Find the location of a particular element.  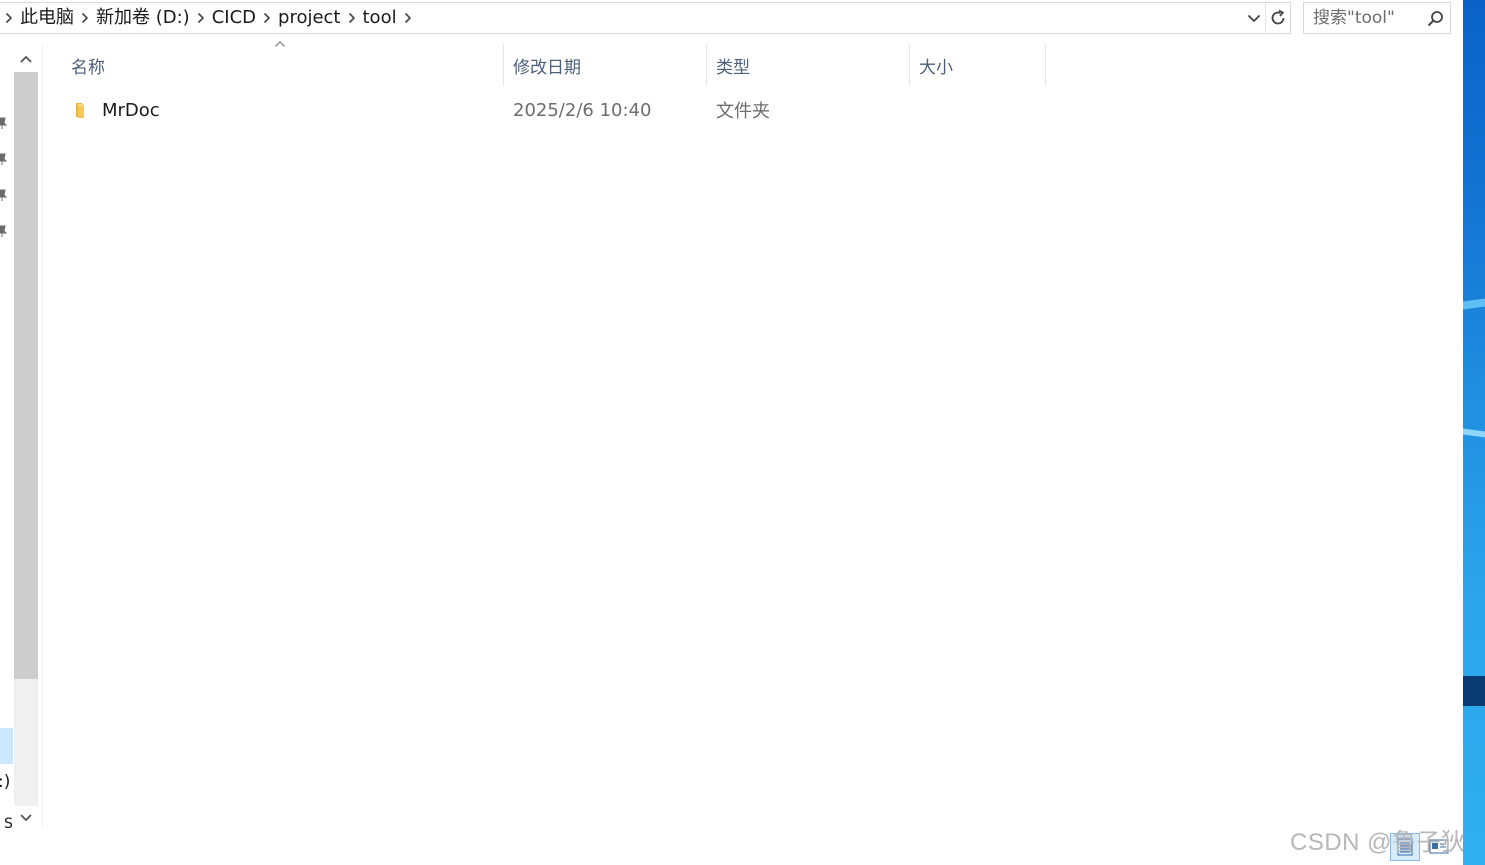

refresh-icon is located at coordinates (1278, 17).